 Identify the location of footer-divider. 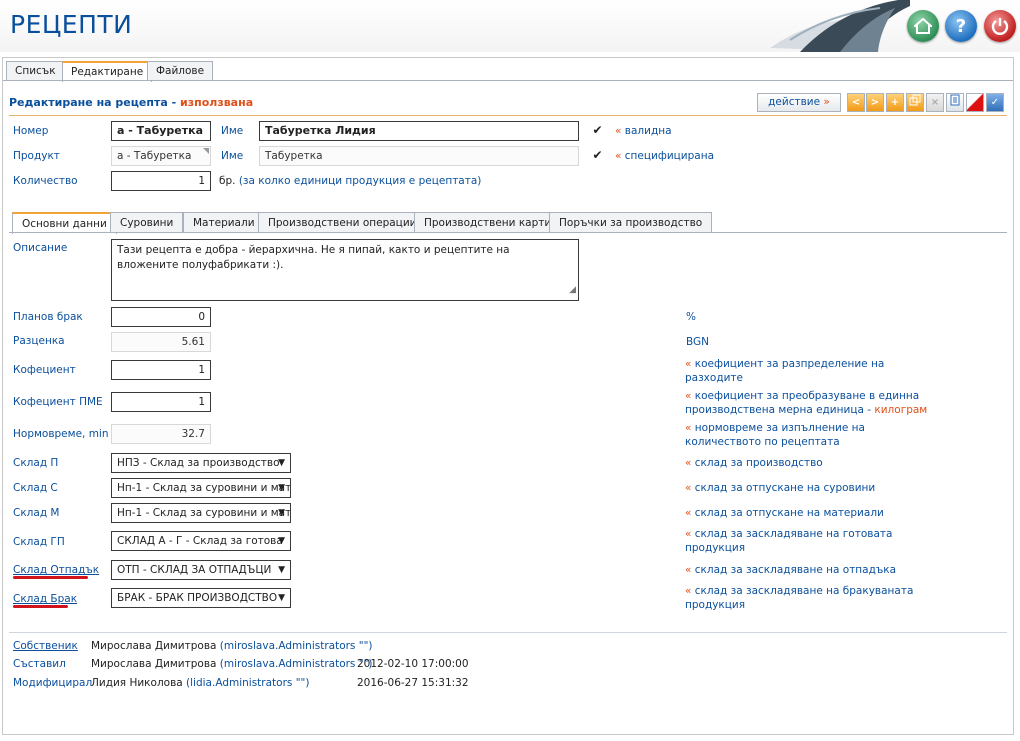
(508, 632).